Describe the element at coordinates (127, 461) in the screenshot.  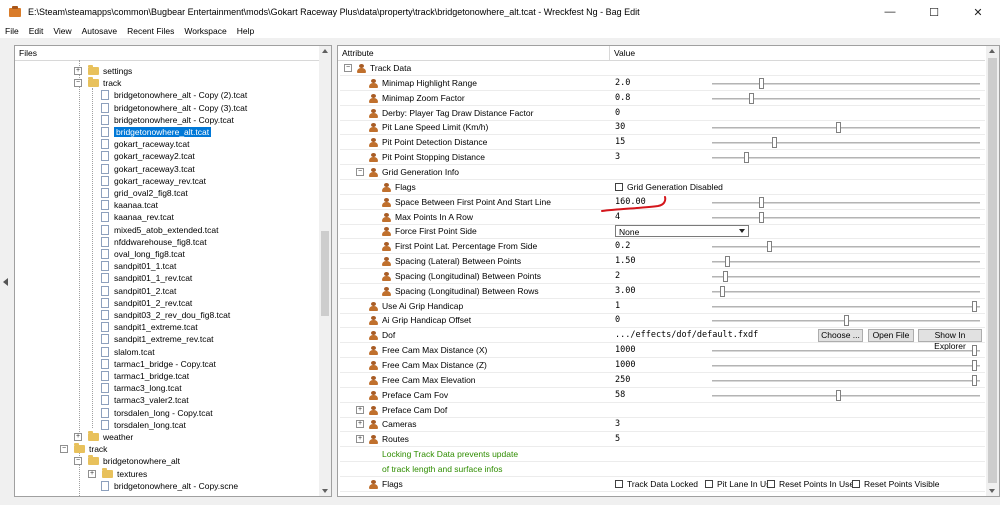
I see `tree-folder: − bridgetonowhere_alt` at that location.